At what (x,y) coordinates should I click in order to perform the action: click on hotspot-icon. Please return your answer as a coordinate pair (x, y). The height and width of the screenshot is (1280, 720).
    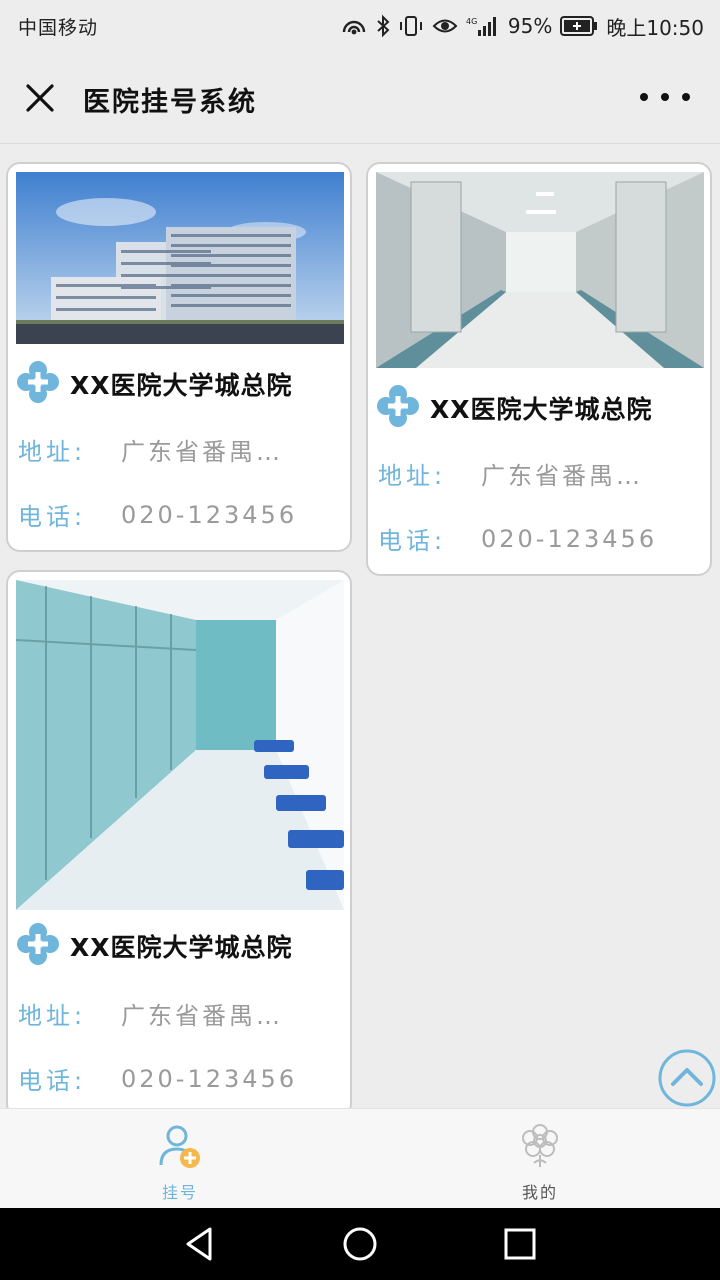
    Looking at the image, I should click on (354, 26).